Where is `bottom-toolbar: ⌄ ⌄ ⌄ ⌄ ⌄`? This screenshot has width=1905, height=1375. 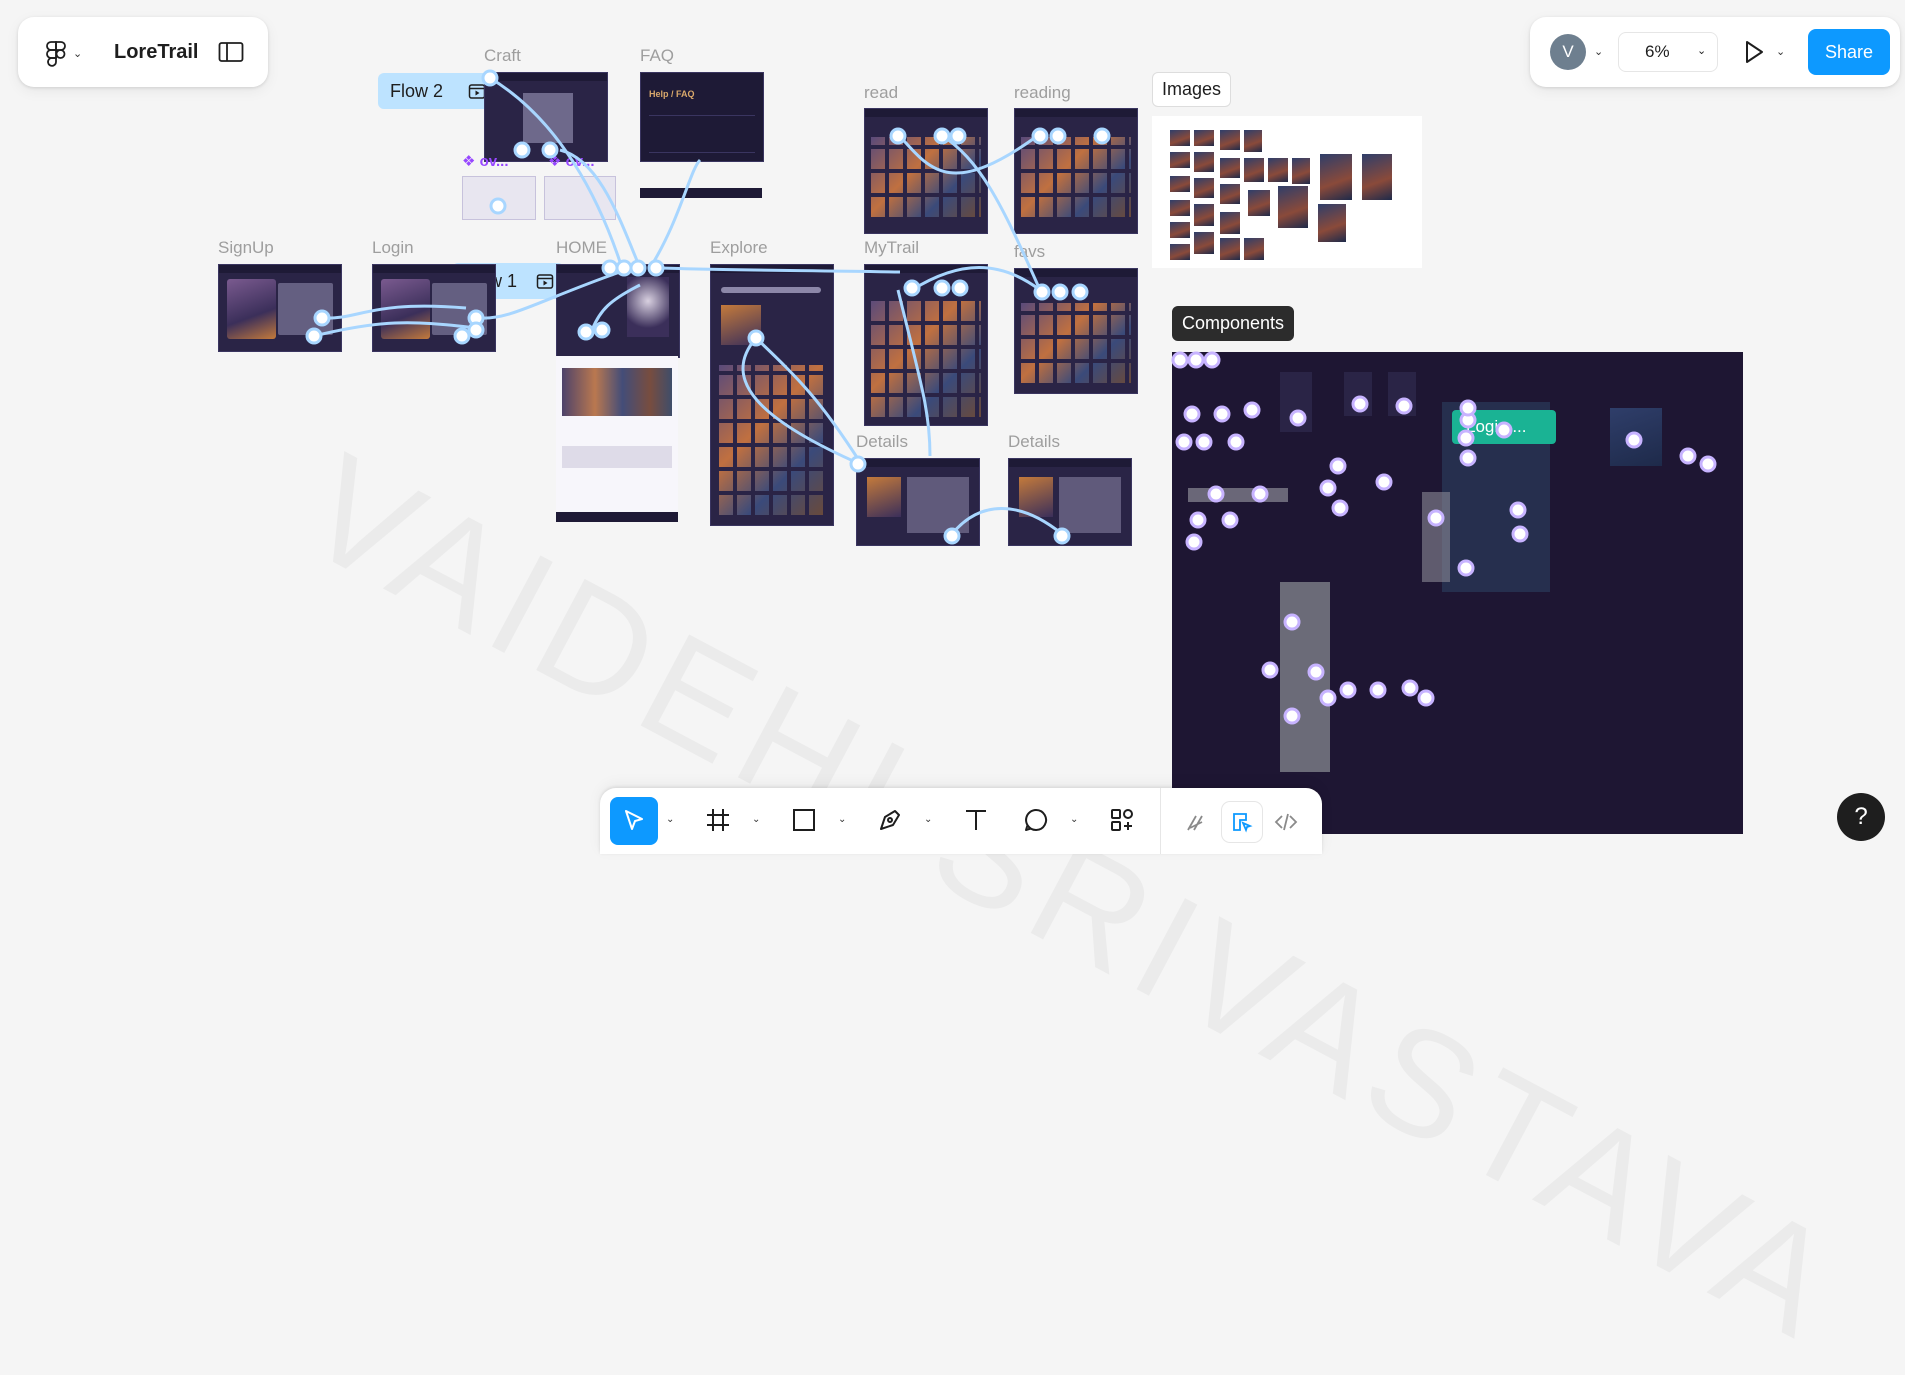
bottom-toolbar: ⌄ ⌄ ⌄ ⌄ ⌄ is located at coordinates (961, 821).